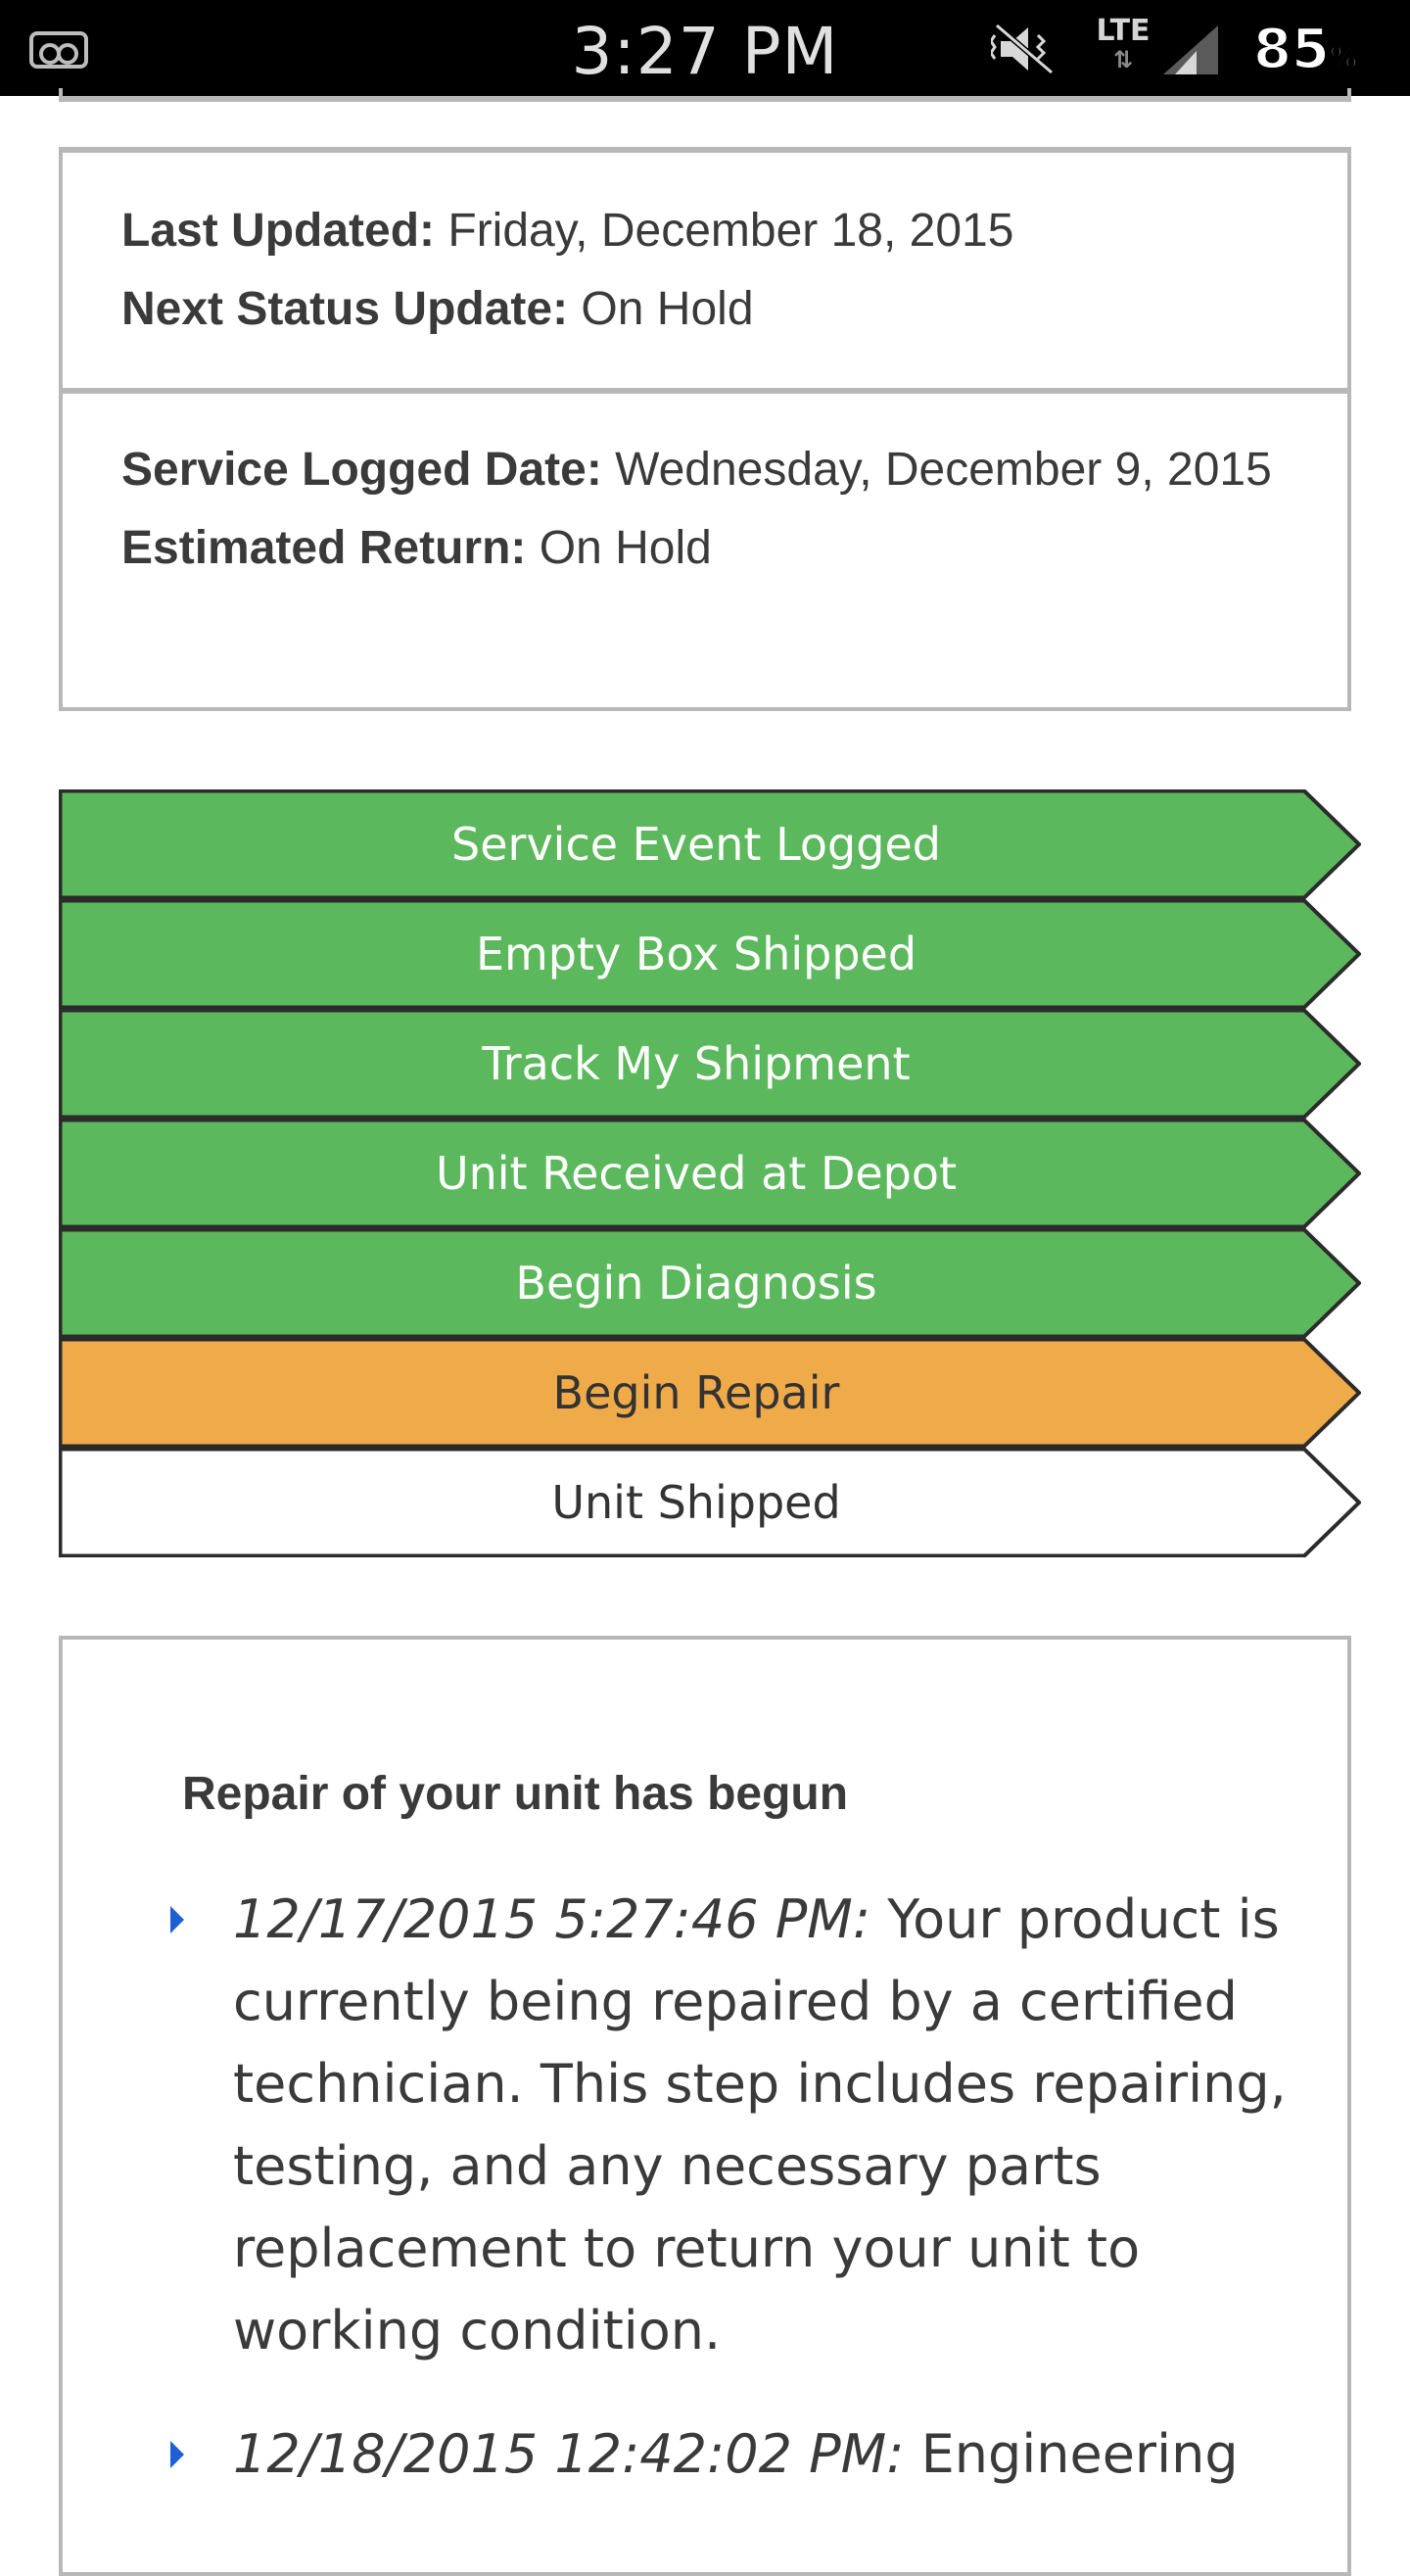 Image resolution: width=1410 pixels, height=2576 pixels. Describe the element at coordinates (696, 1502) in the screenshot. I see `progress-step-label: Unit Shipped` at that location.